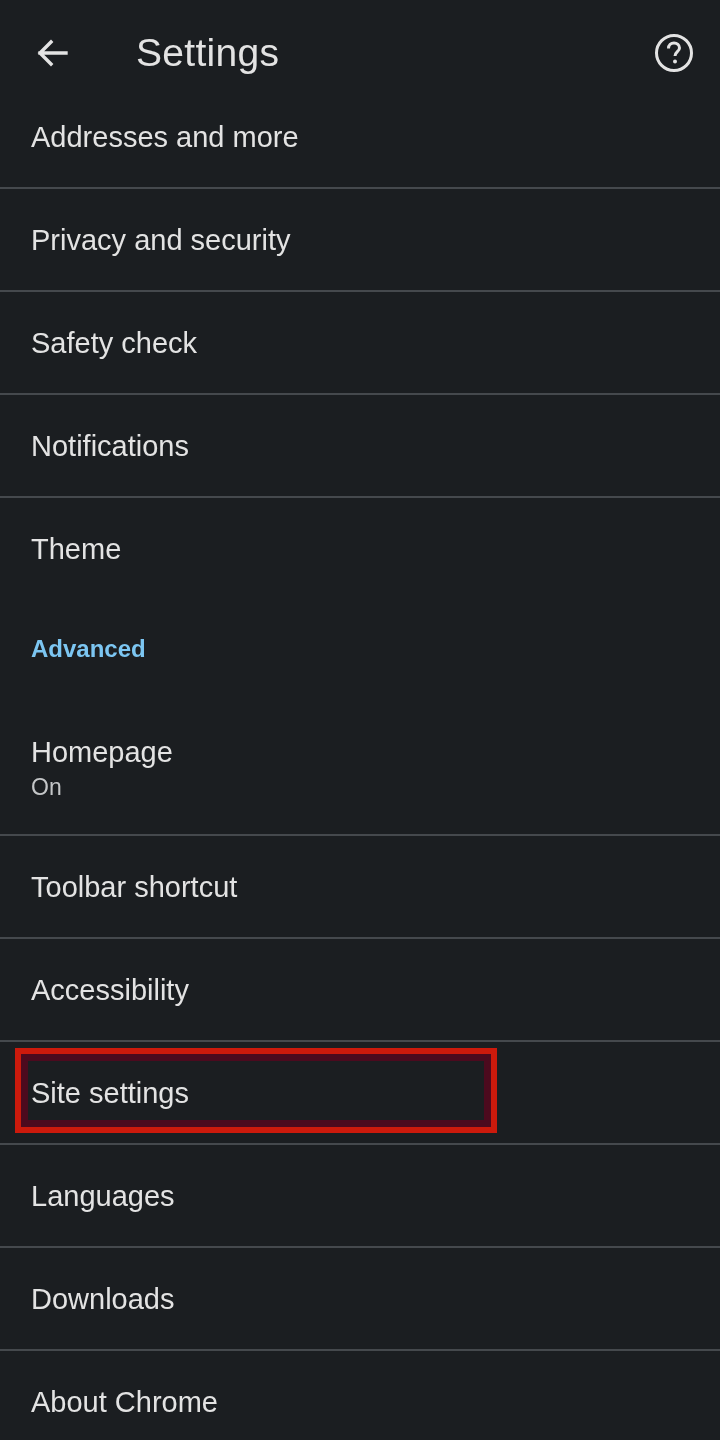  What do you see at coordinates (360, 1091) in the screenshot?
I see `settings-item: Site settings` at bounding box center [360, 1091].